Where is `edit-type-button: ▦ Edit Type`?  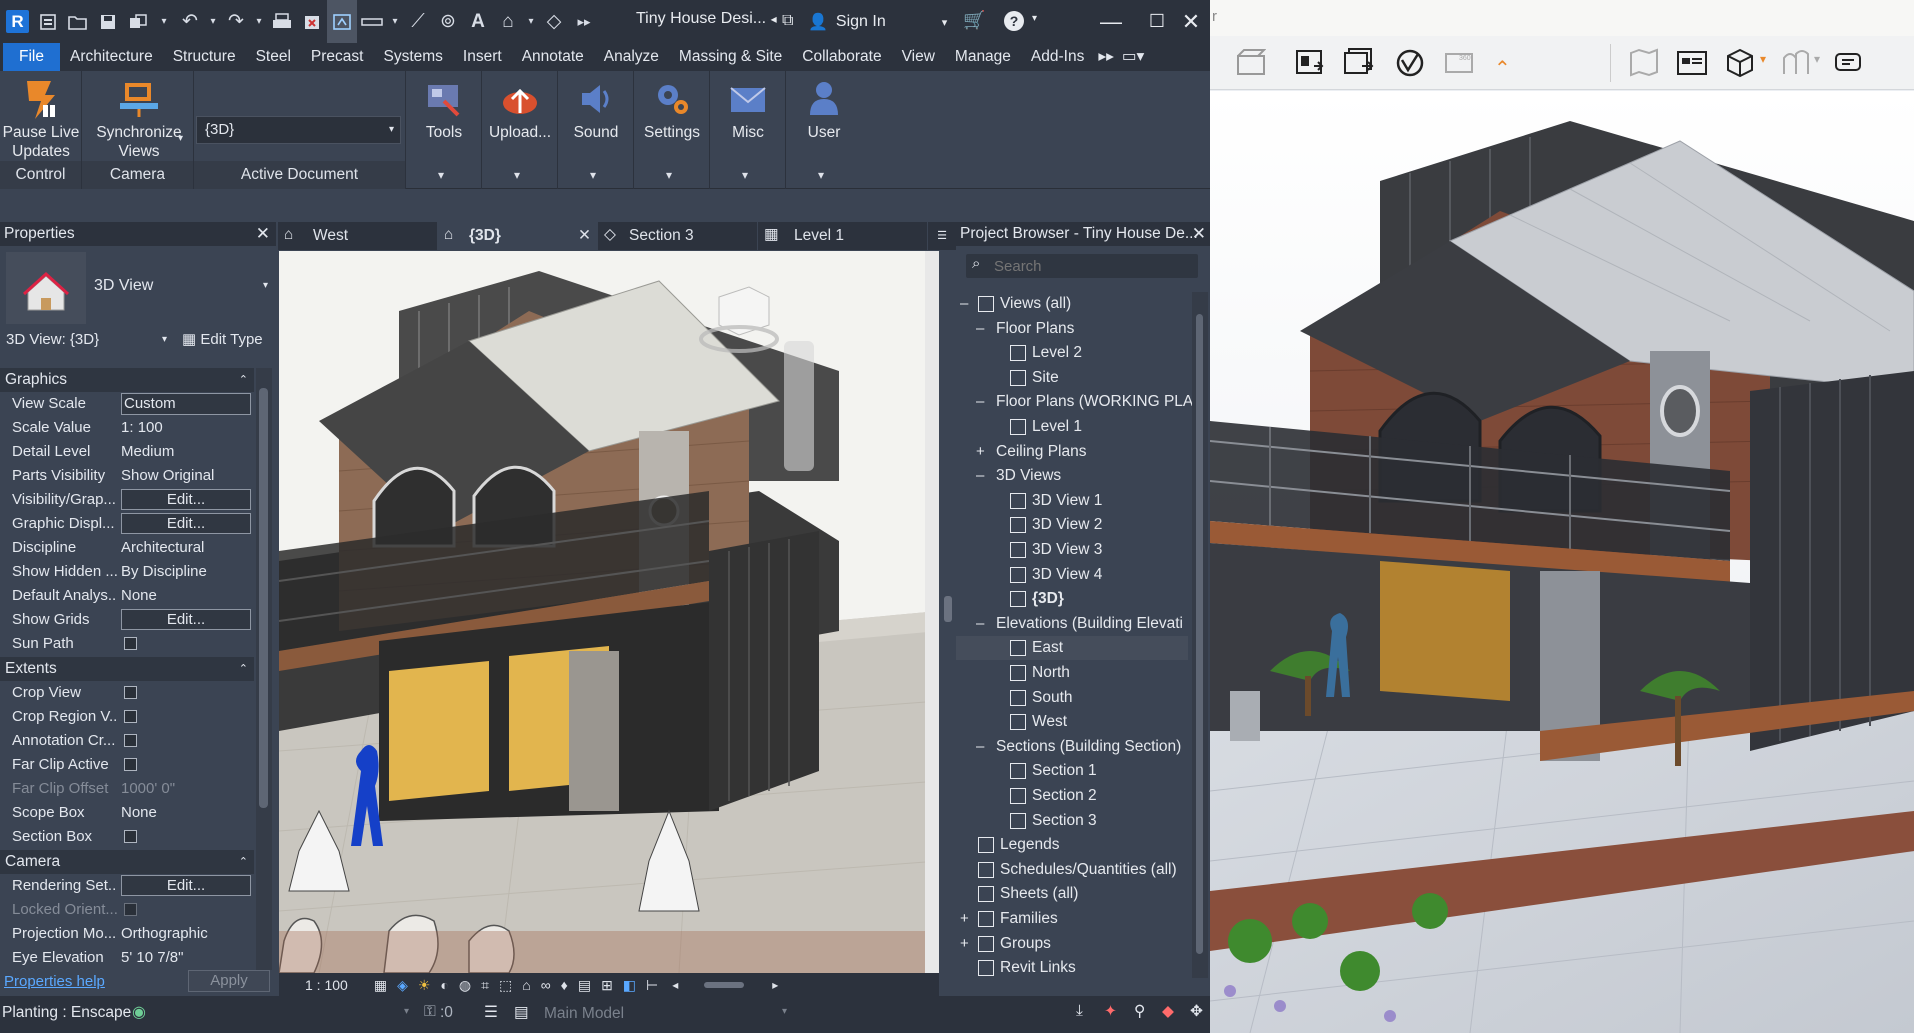 edit-type-button: ▦ Edit Type is located at coordinates (222, 340).